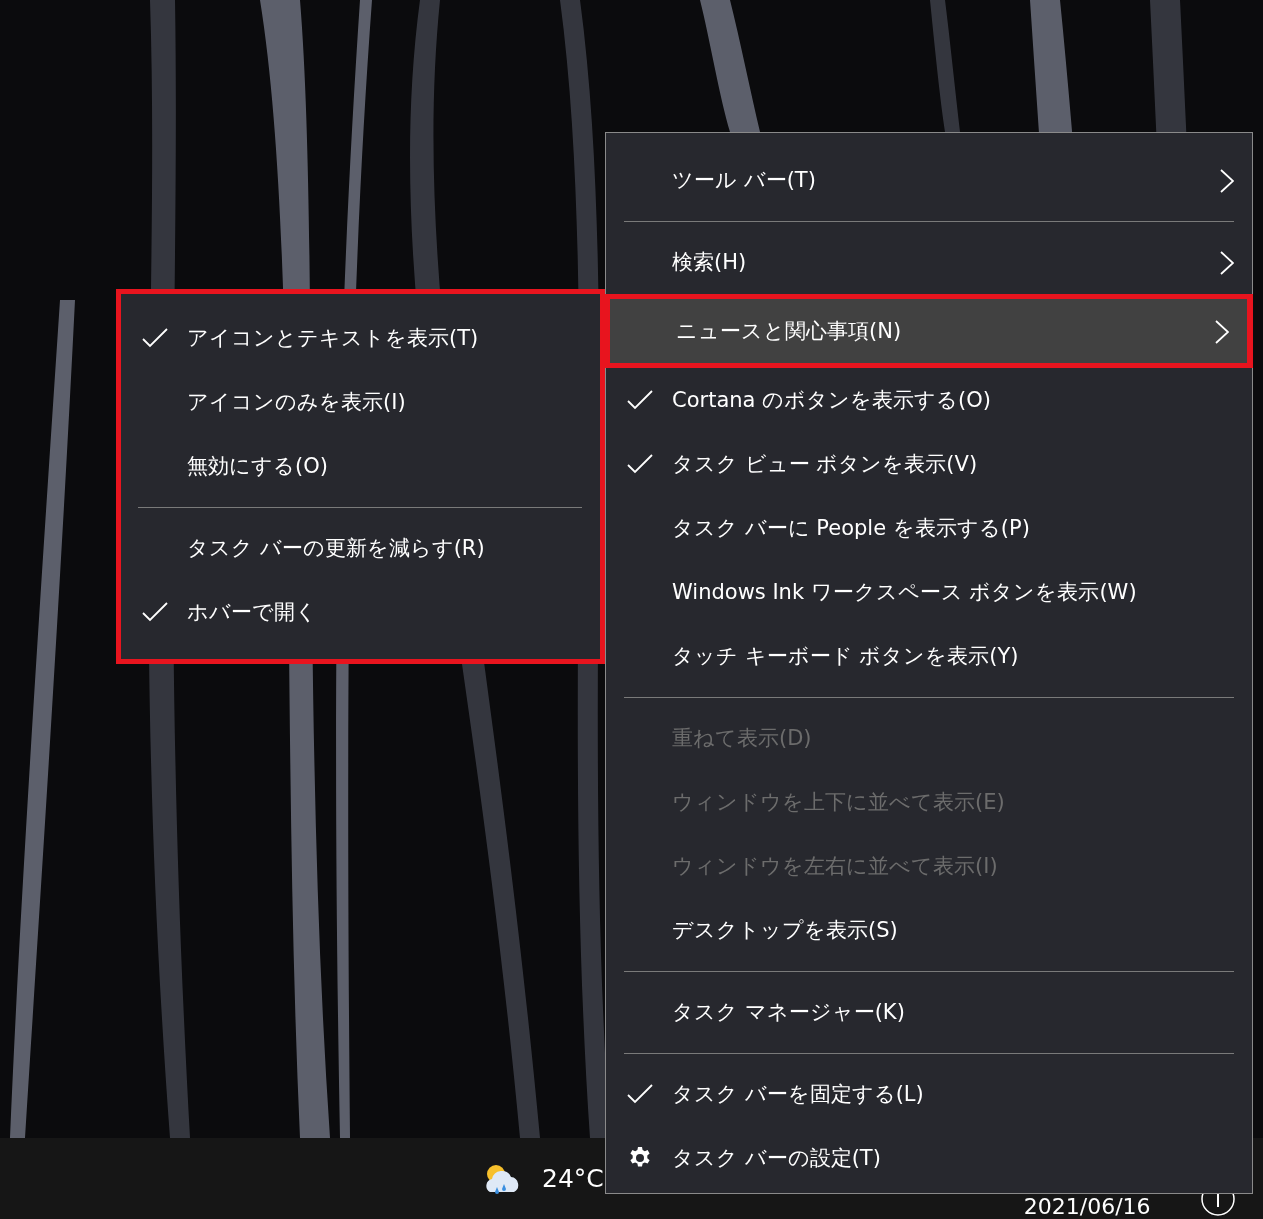 This screenshot has height=1219, width=1263. I want to click on menu-item: タスク バーの更新を減らす(R), so click(360, 548).